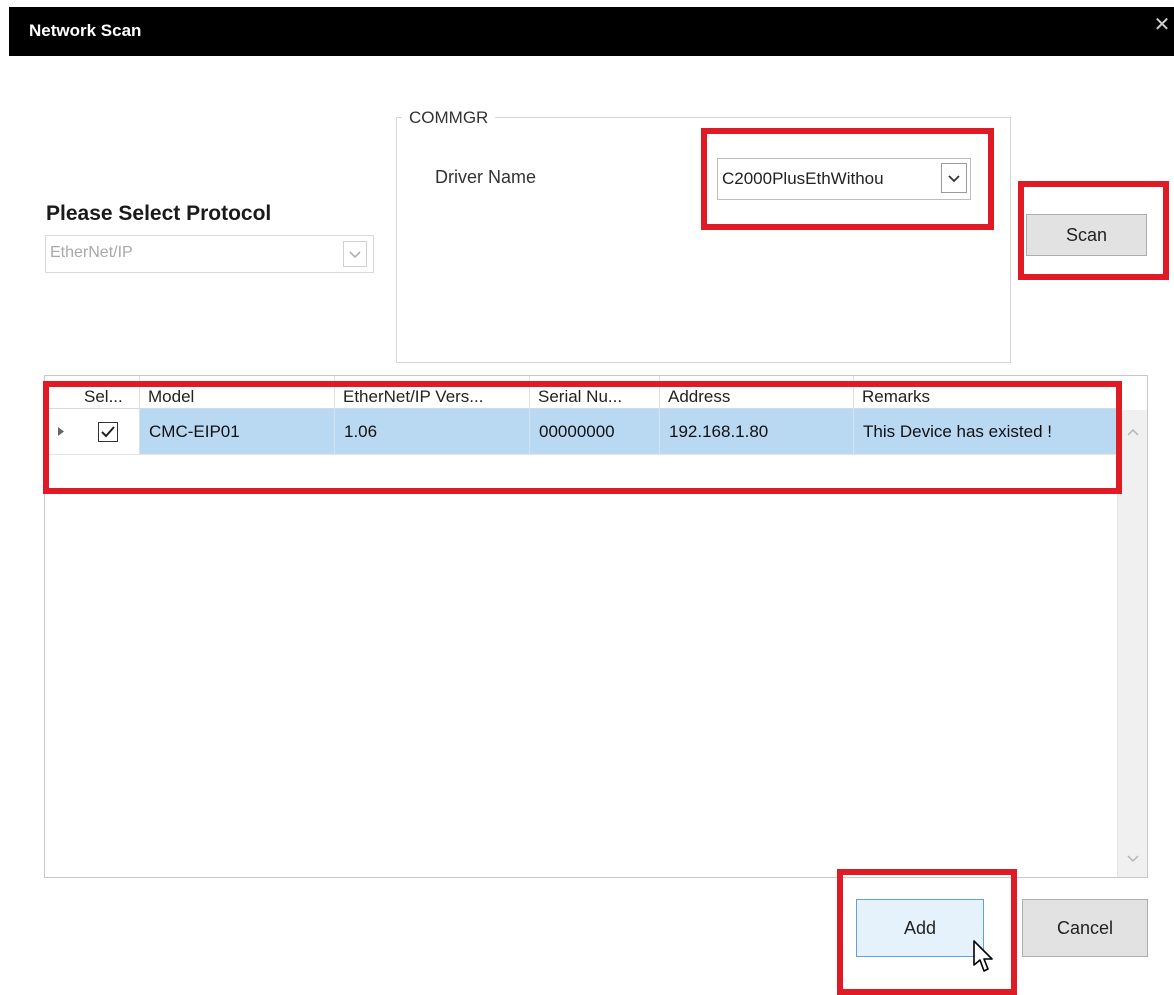 The height and width of the screenshot is (995, 1174). Describe the element at coordinates (486, 177) in the screenshot. I see `driver-name-label: Driver Name` at that location.